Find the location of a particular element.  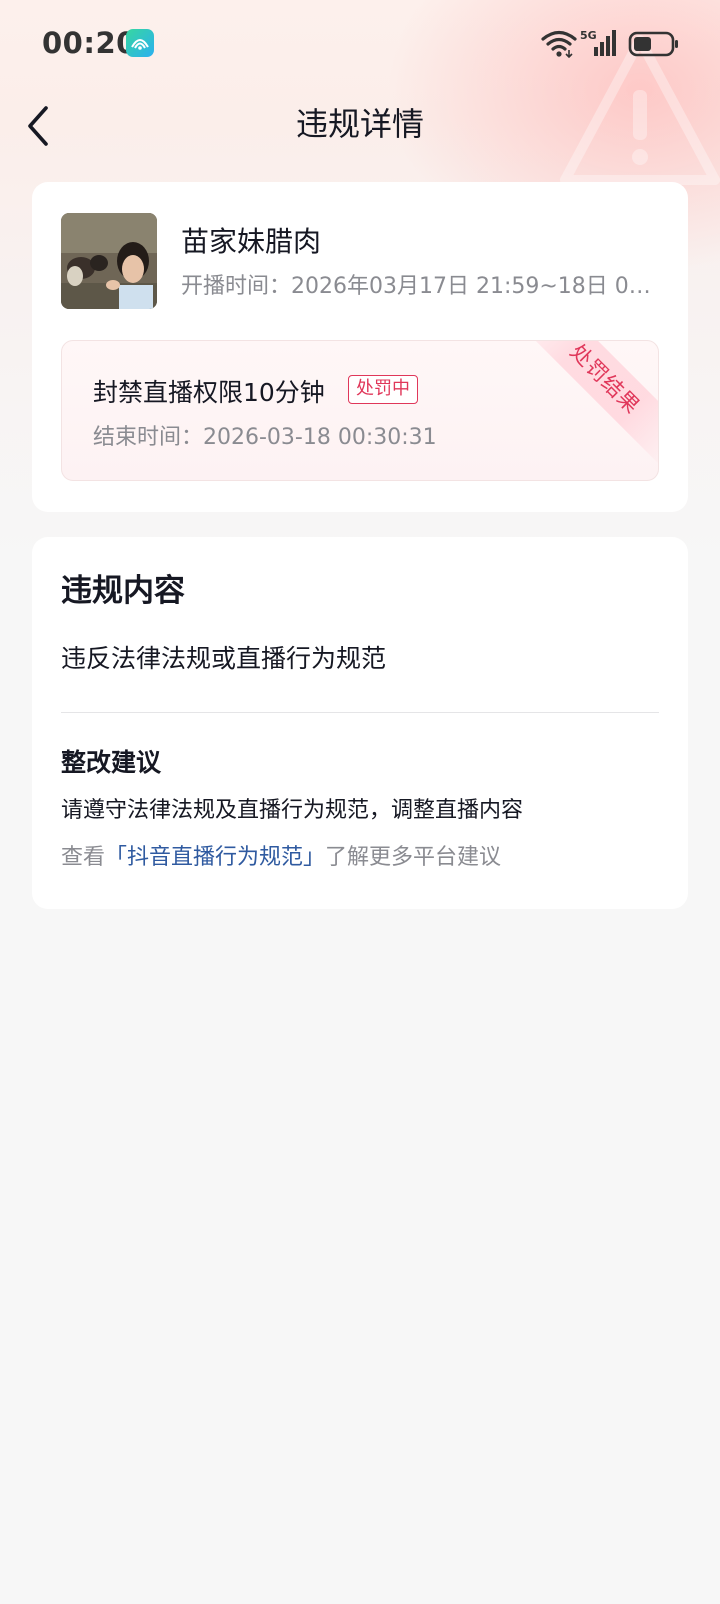

more-guidance-line: 查看「抖音直播行为规范」了解更多平台建议 is located at coordinates (281, 855).